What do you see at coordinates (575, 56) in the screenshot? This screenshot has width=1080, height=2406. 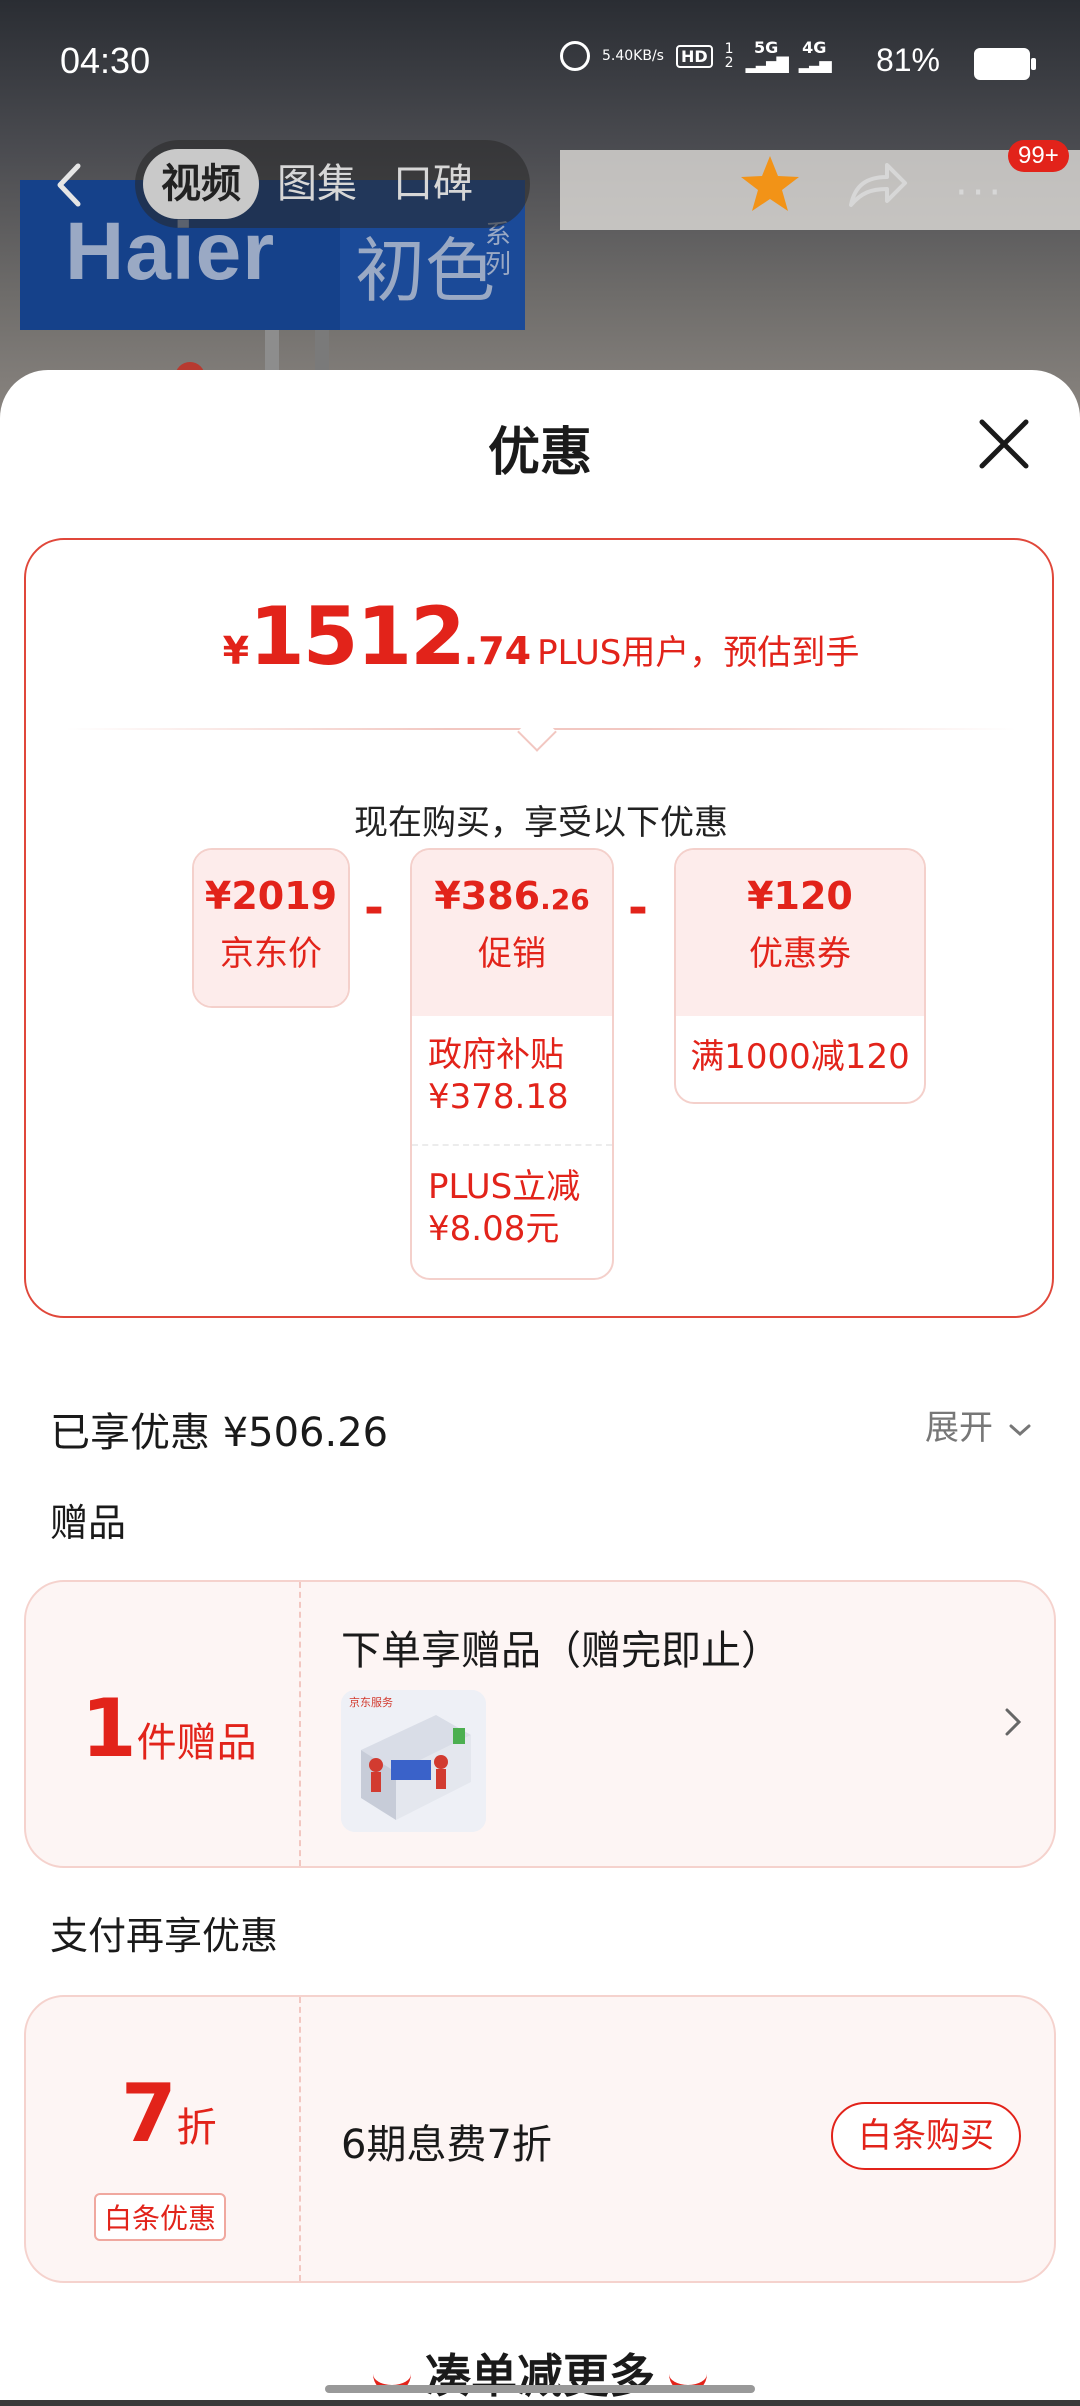 I see `alarm-icon` at bounding box center [575, 56].